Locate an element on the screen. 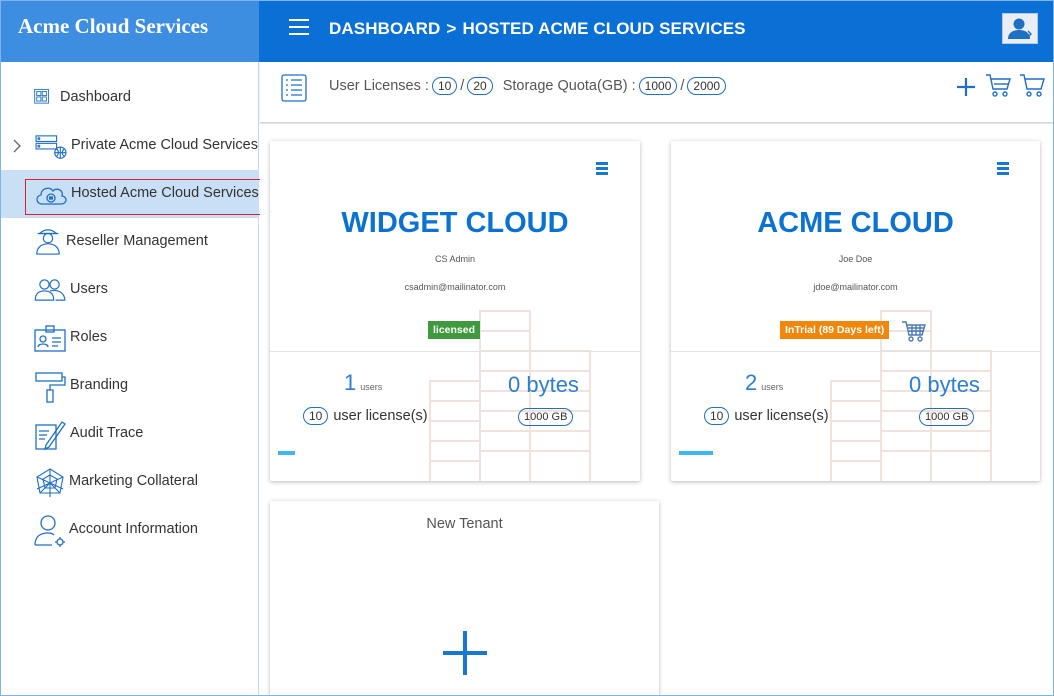  sidebar-item-label: Roles is located at coordinates (89, 337).